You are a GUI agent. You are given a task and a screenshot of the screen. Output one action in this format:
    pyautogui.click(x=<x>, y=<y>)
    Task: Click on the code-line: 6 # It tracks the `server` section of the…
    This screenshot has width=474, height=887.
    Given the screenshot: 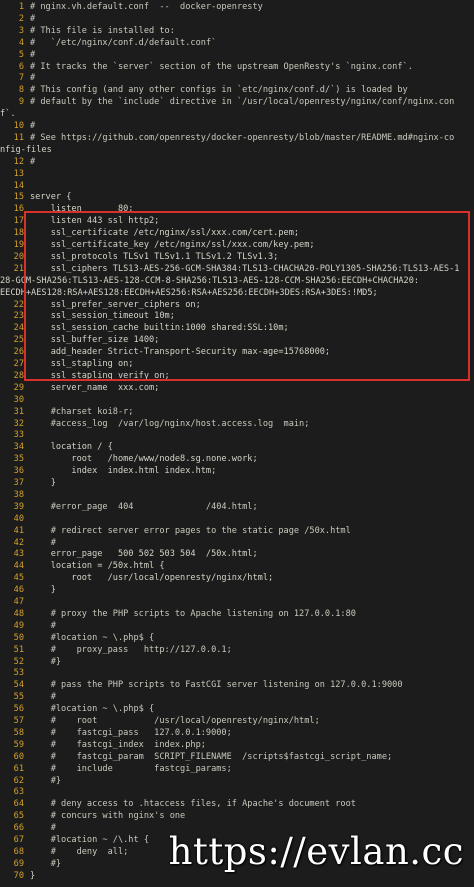 What is the action you would take?
    pyautogui.click(x=237, y=68)
    